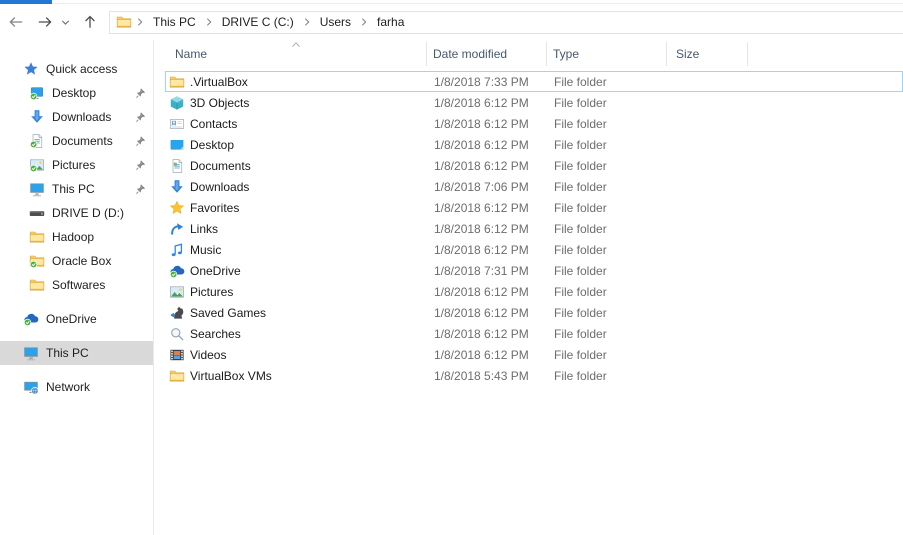 Image resolution: width=903 pixels, height=535 pixels. What do you see at coordinates (607, 54) in the screenshot?
I see `column-header-type: Type` at bounding box center [607, 54].